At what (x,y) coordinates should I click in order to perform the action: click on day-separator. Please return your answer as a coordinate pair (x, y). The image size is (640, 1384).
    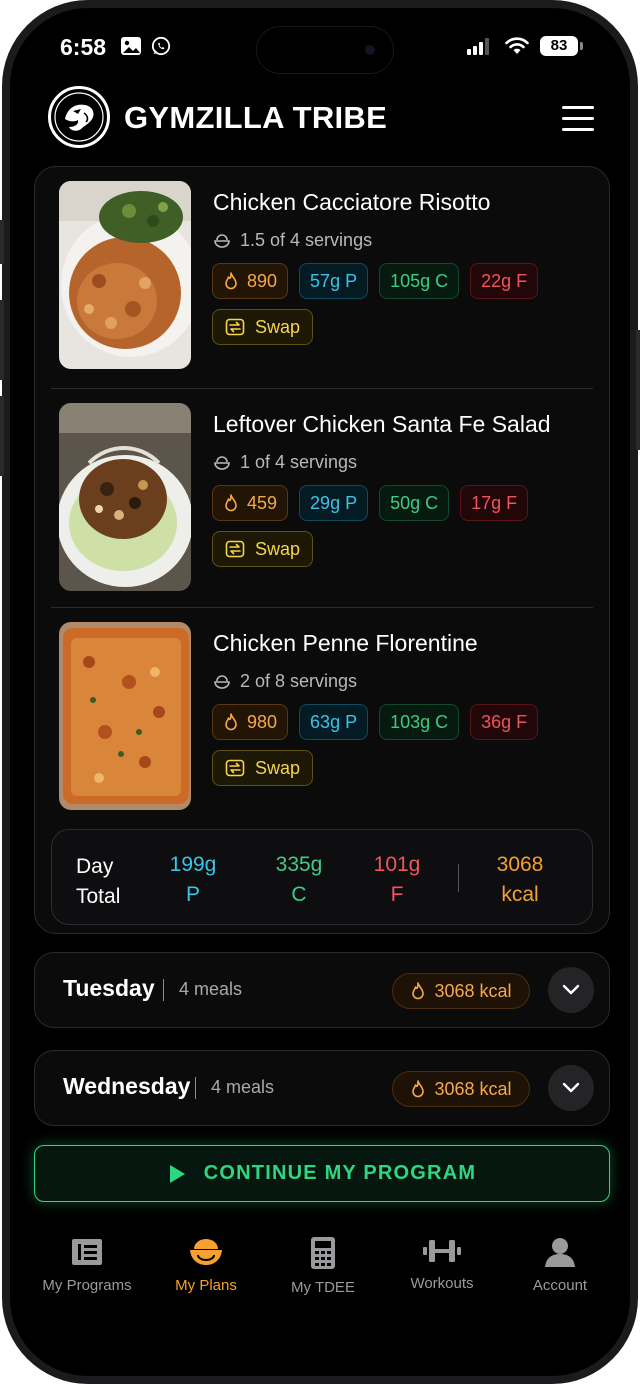
    Looking at the image, I should click on (195, 1088).